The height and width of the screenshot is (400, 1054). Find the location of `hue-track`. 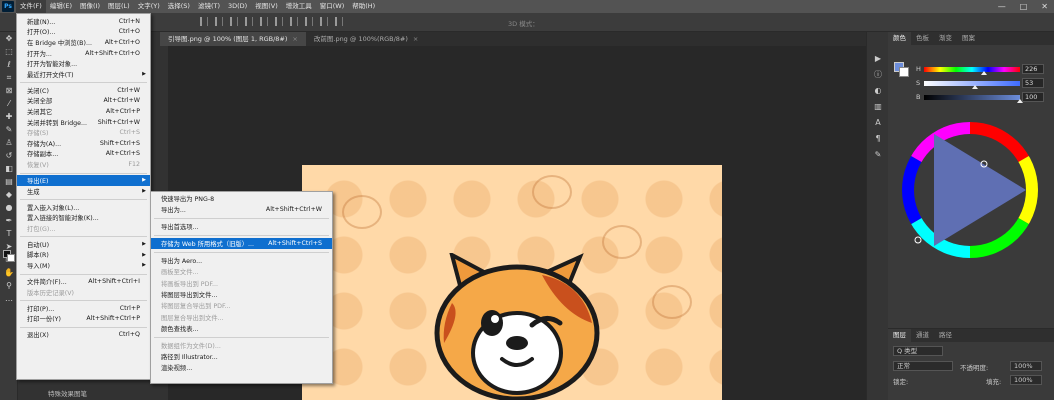

hue-track is located at coordinates (972, 69).